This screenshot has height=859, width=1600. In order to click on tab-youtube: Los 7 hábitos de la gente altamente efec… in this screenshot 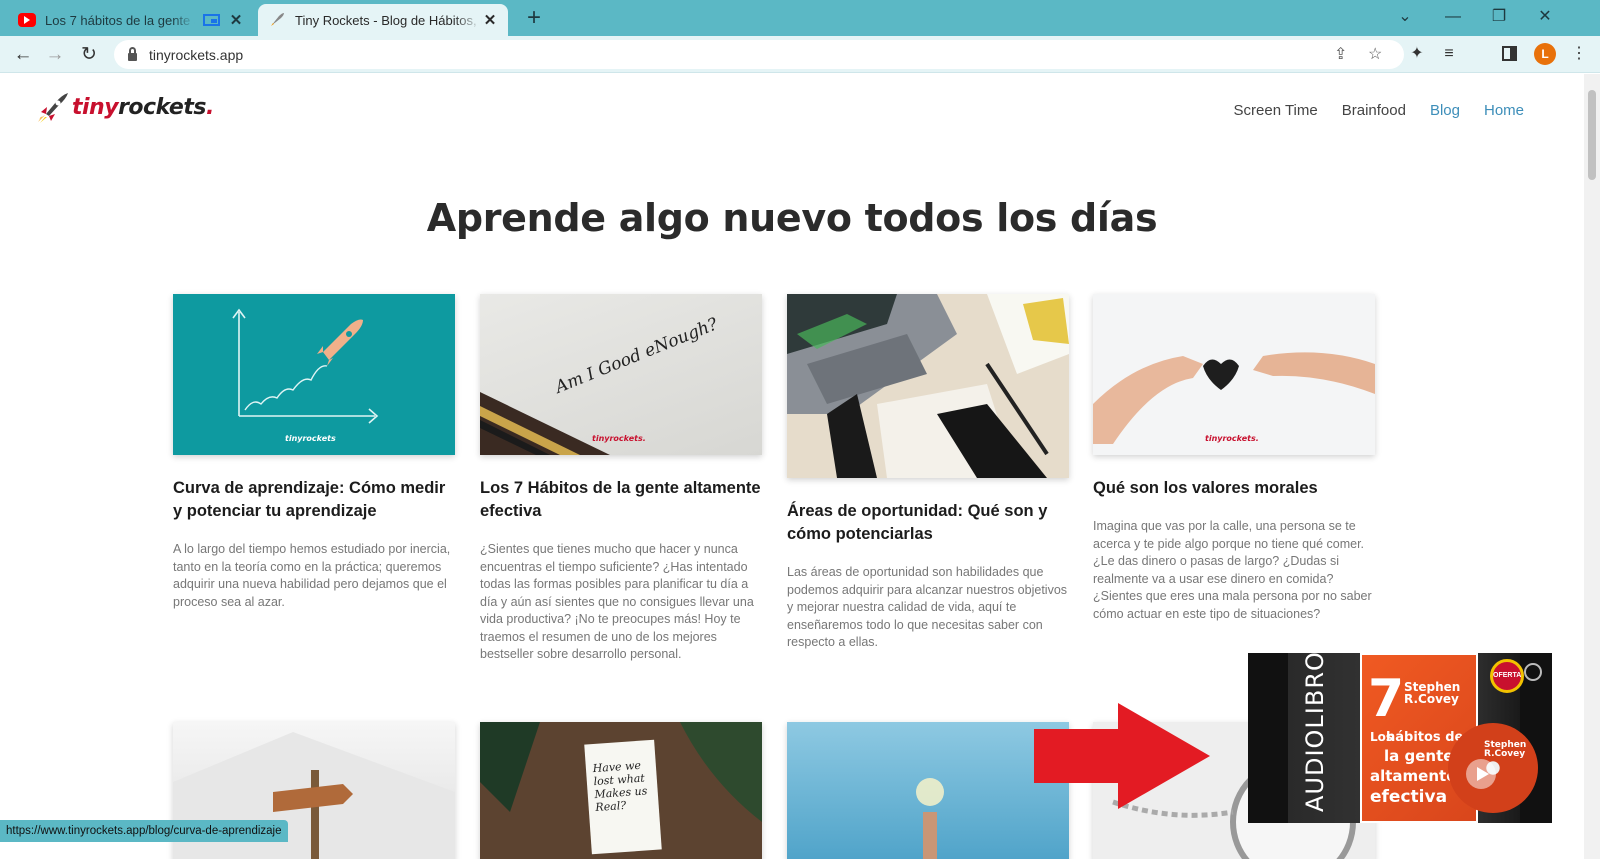, I will do `click(131, 20)`.